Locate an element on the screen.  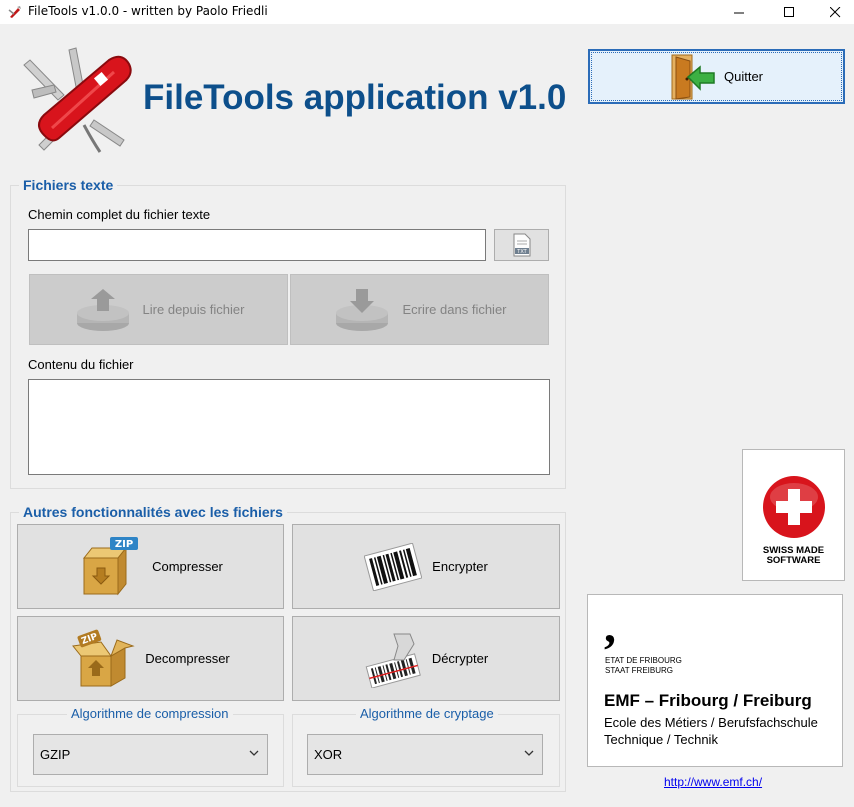
quit-label: Quitter is located at coordinates (743, 76).